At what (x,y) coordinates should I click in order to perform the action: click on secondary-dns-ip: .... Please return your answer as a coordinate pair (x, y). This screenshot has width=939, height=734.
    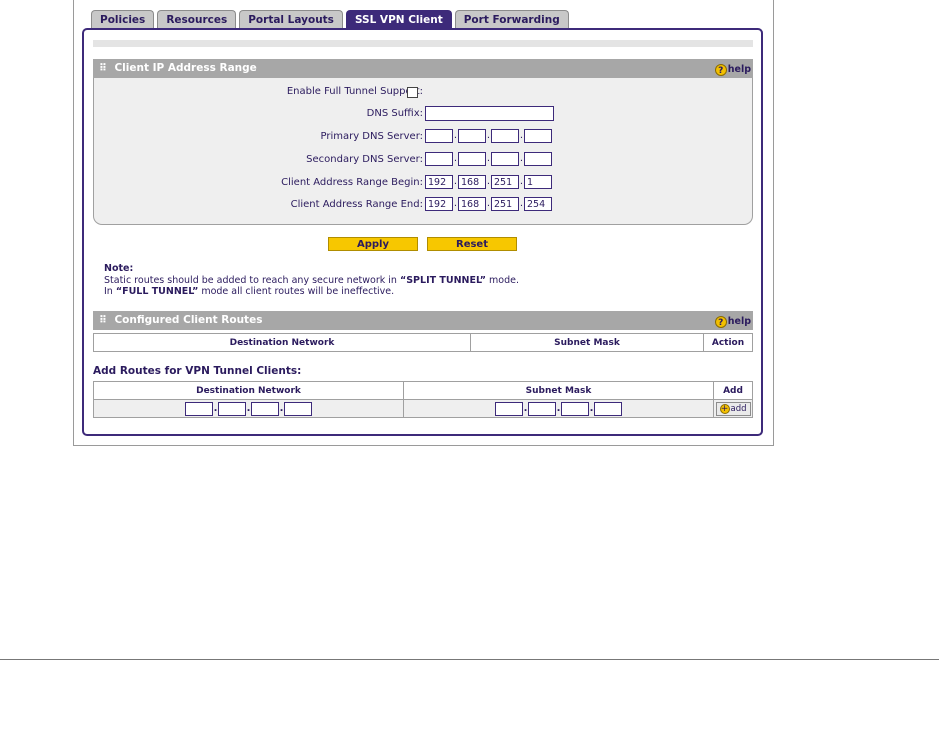
    Looking at the image, I should click on (488, 159).